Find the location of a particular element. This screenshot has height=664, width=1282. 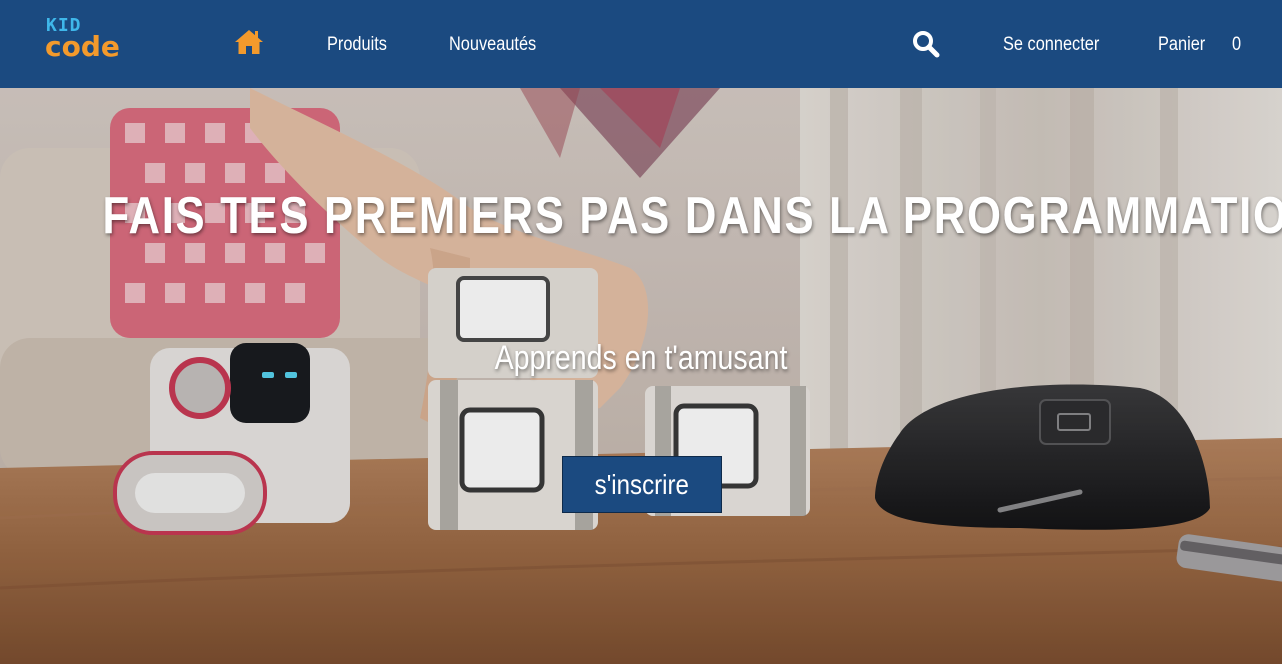

logo: KID code is located at coordinates (85, 41).